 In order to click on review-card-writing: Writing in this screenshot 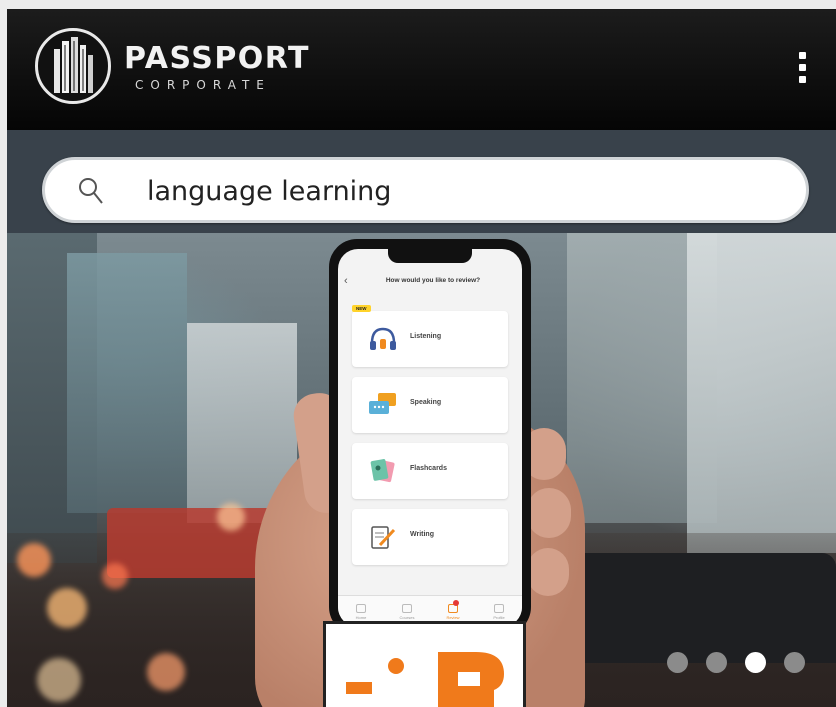, I will do `click(430, 537)`.